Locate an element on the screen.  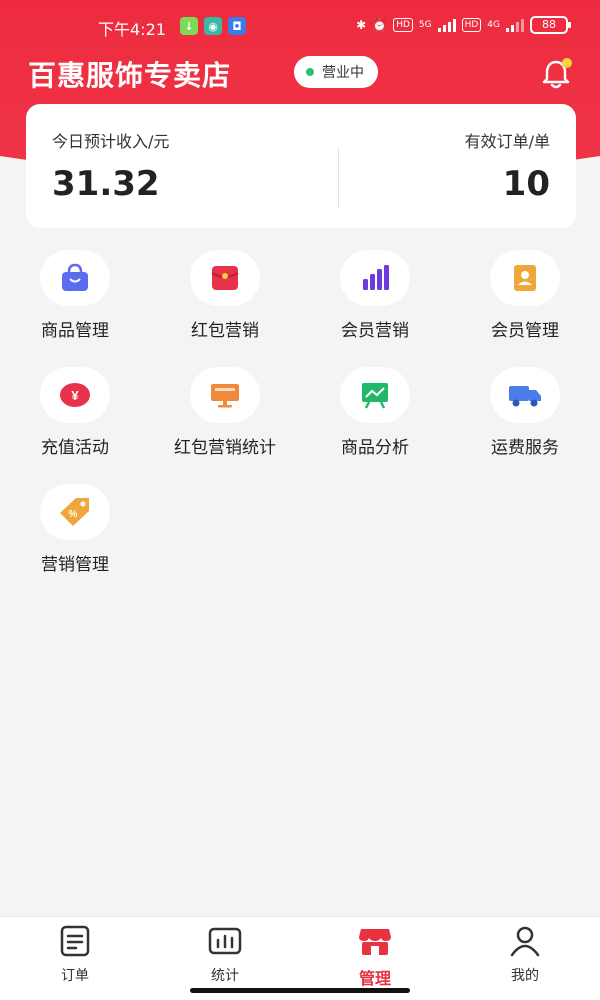
contact-book-icon is located at coordinates (525, 278).